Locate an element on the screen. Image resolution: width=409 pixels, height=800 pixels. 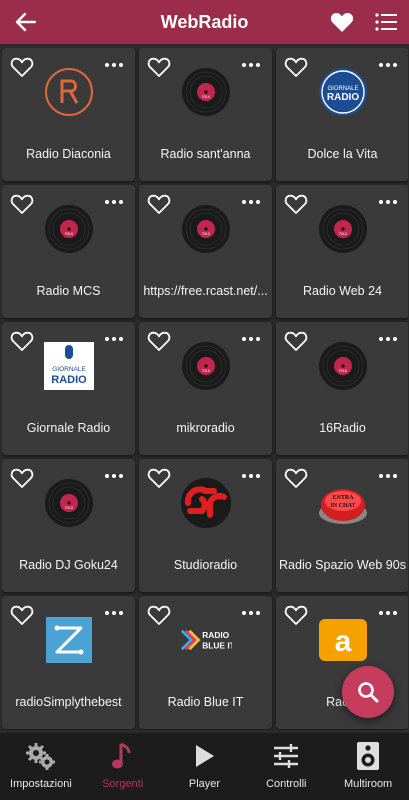
nav-label: Player is located at coordinates (204, 784).